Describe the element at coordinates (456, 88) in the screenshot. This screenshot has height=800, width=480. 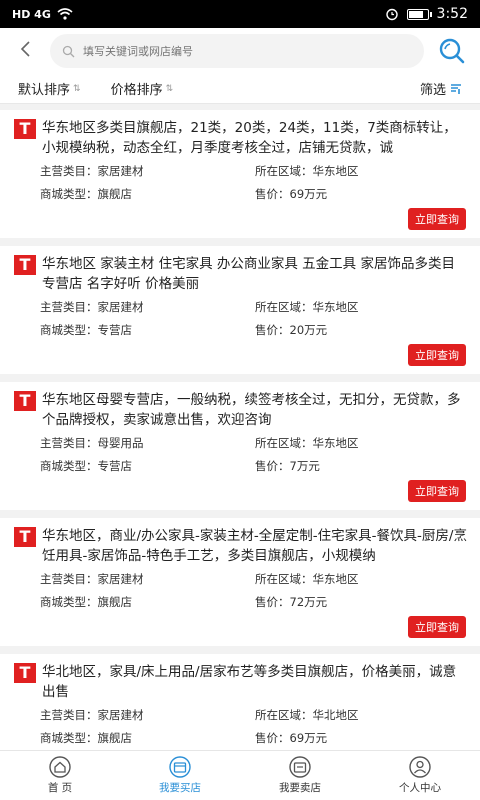
I see `filter-icon` at that location.